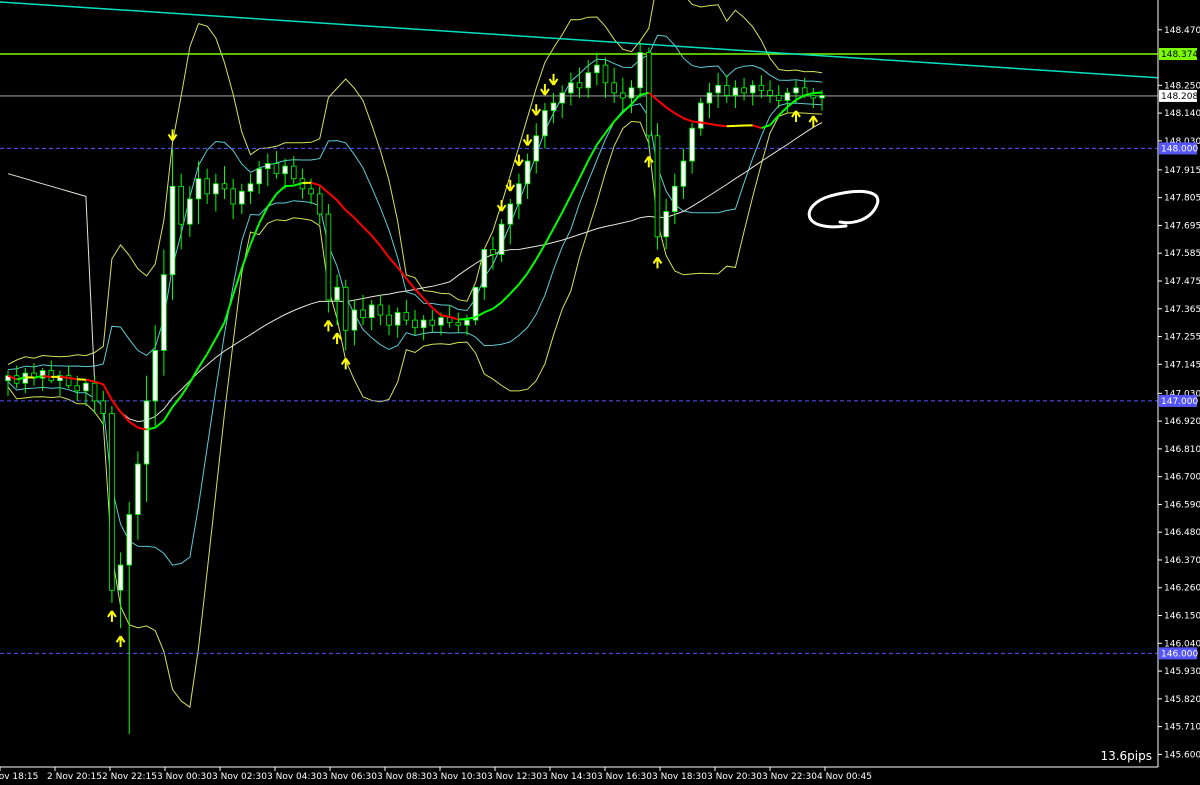  I want to click on price-tick-label: 146.920, so click(1182, 422).